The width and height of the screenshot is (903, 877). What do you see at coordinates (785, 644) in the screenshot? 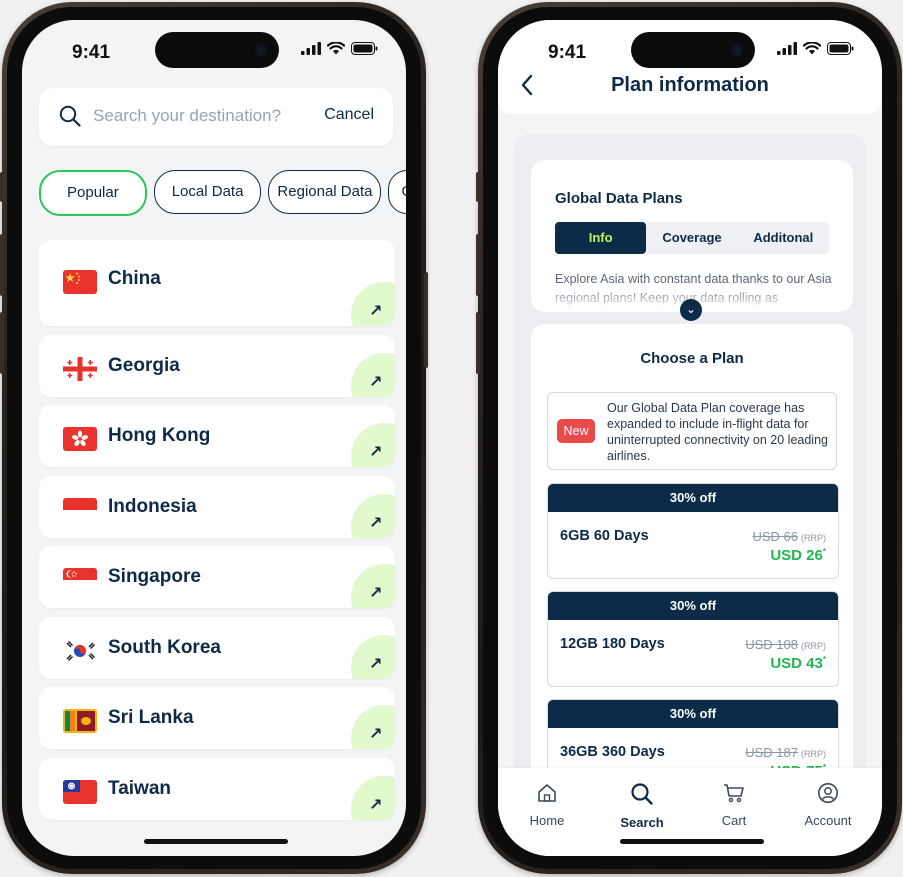
I see `old-price: USD 108 (RRP)` at bounding box center [785, 644].